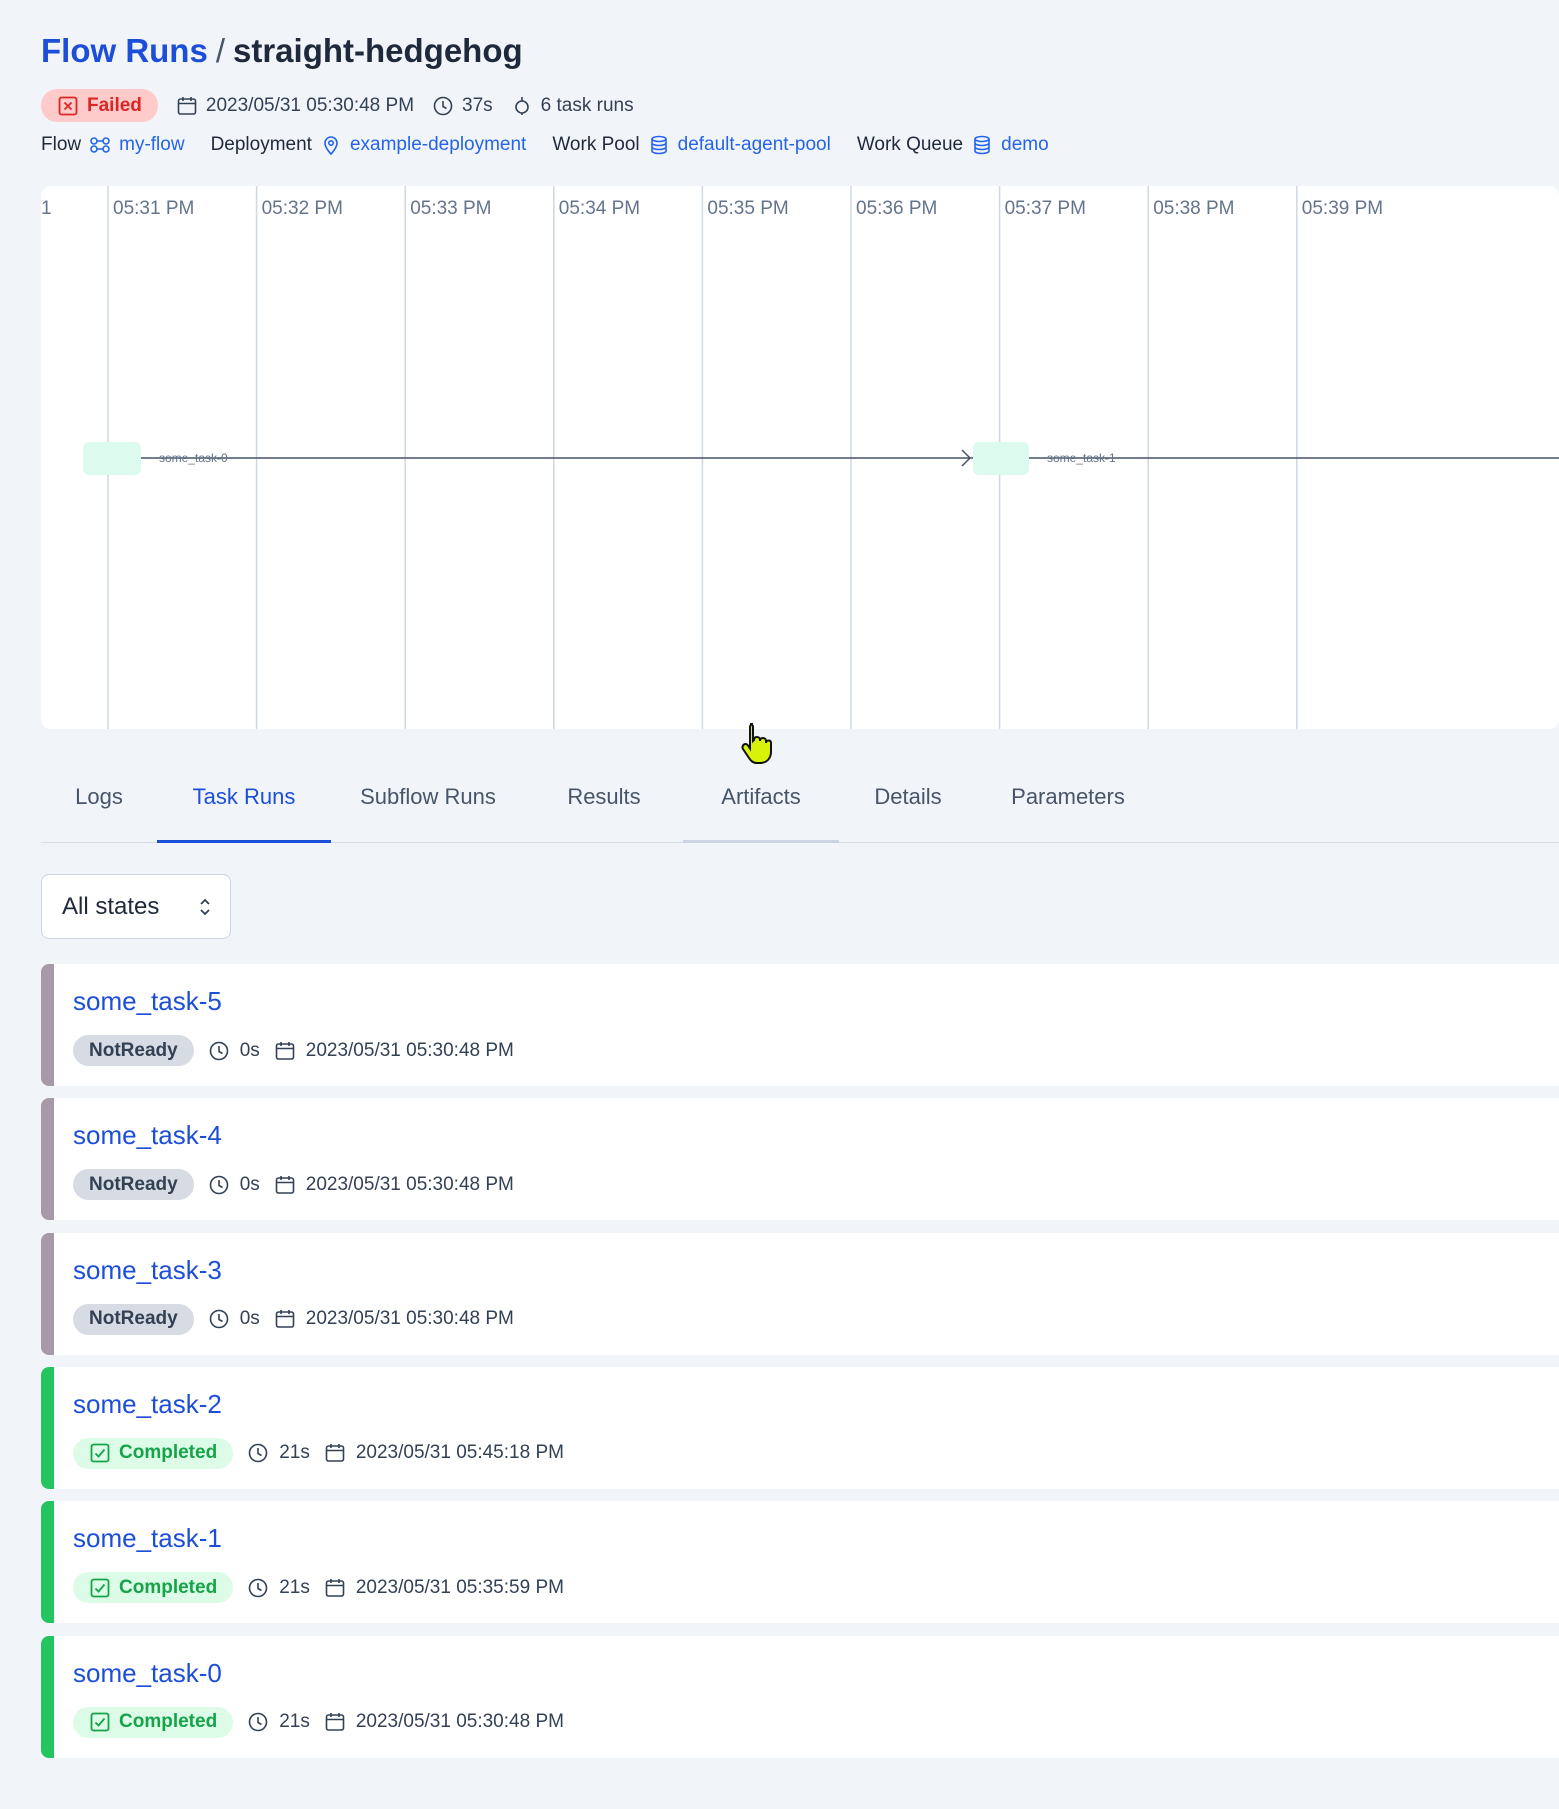 This screenshot has width=1559, height=1809. What do you see at coordinates (1068, 802) in the screenshot?
I see `tab-parameters: Parameters` at bounding box center [1068, 802].